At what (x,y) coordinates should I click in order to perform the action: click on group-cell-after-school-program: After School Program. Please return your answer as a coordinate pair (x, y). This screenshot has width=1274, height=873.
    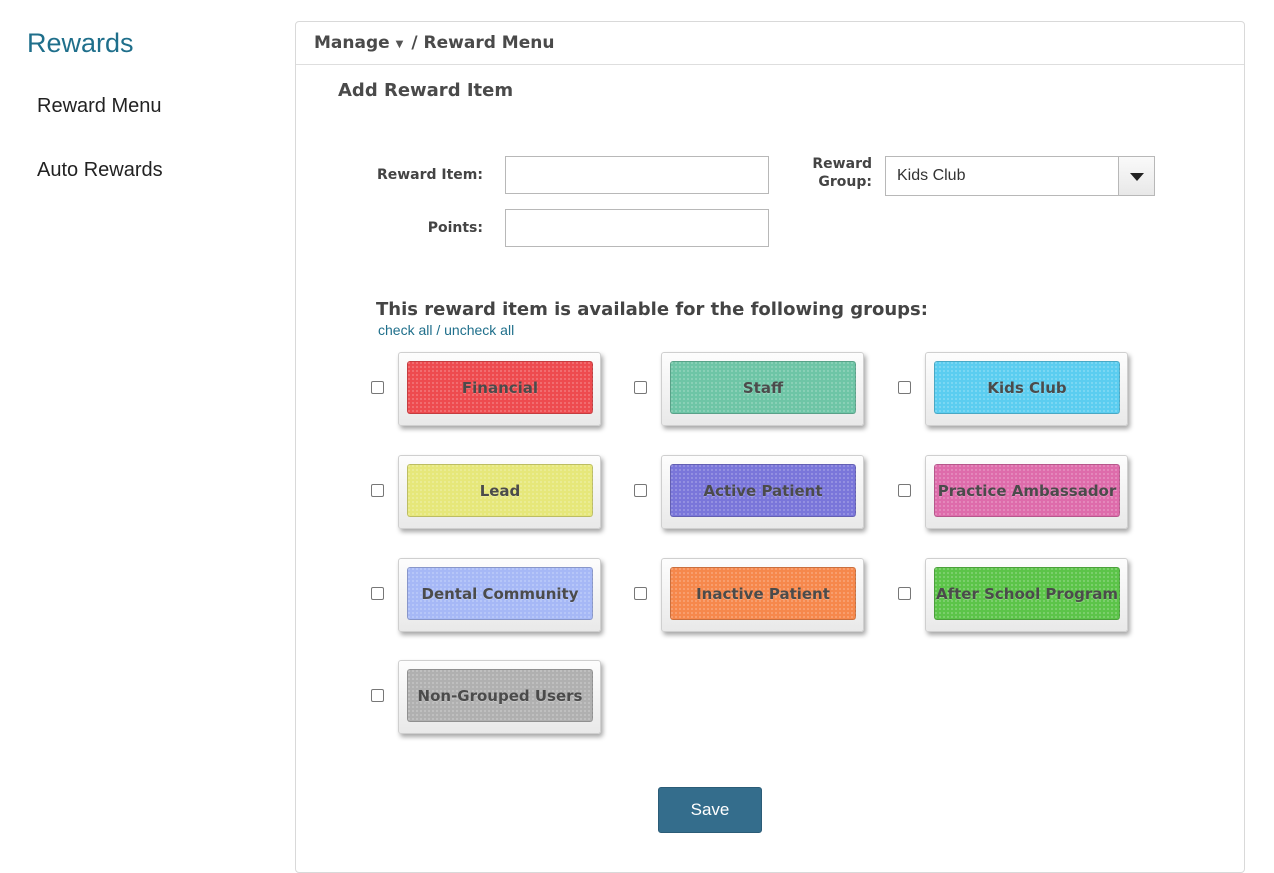
    Looking at the image, I should click on (1028, 595).